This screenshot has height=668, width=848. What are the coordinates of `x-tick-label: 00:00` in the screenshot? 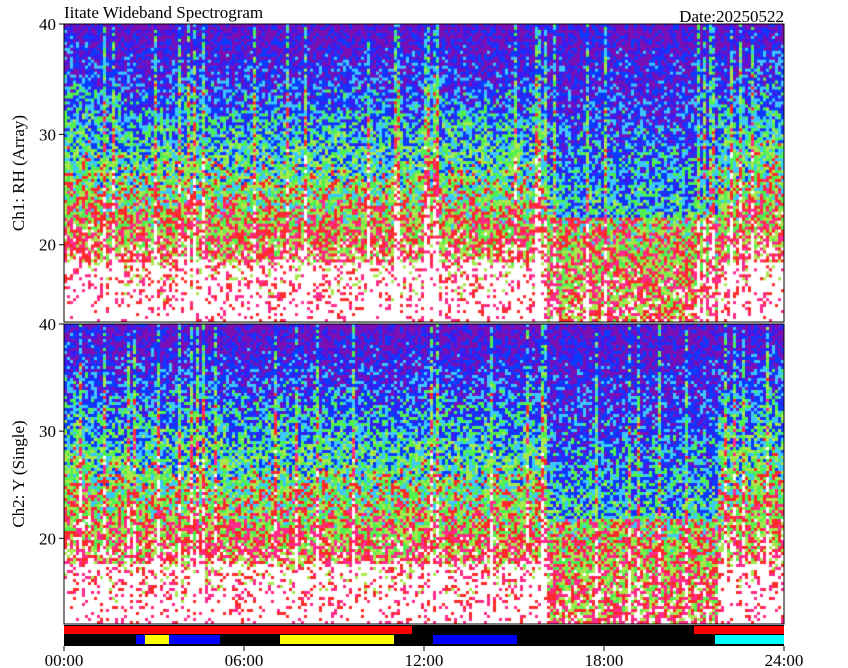 It's located at (64, 659).